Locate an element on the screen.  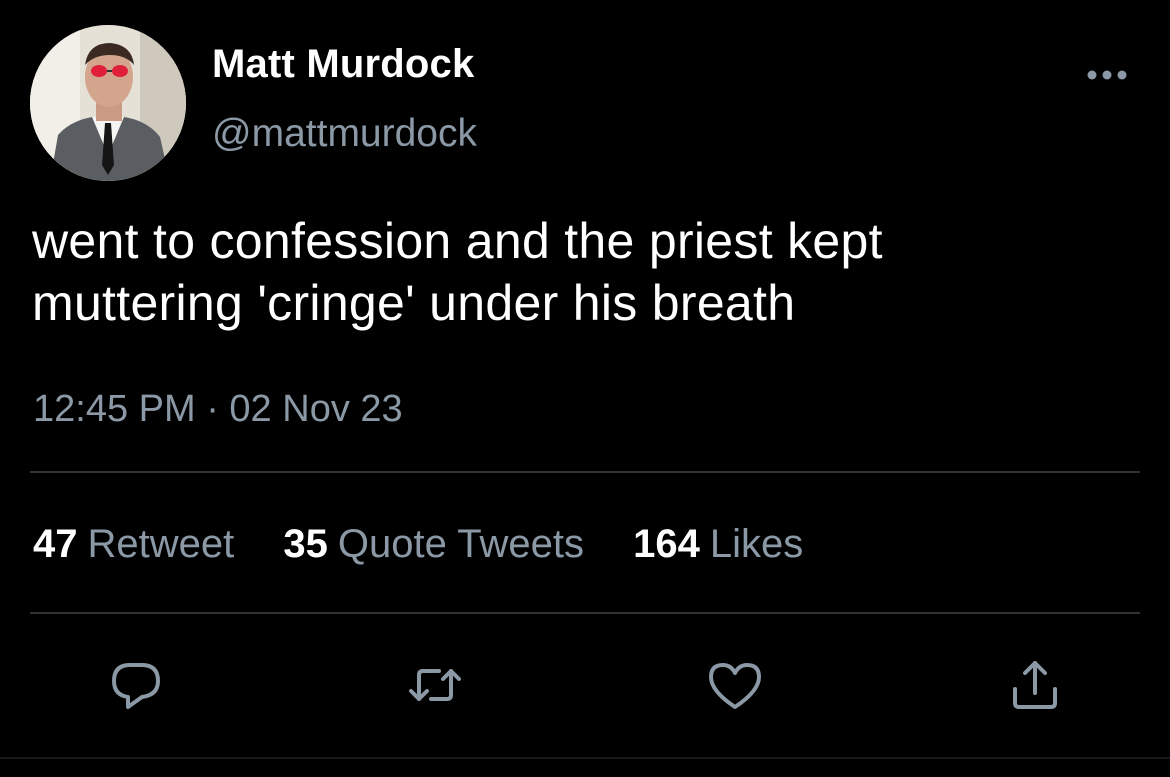
reply-icon is located at coordinates (136, 685).